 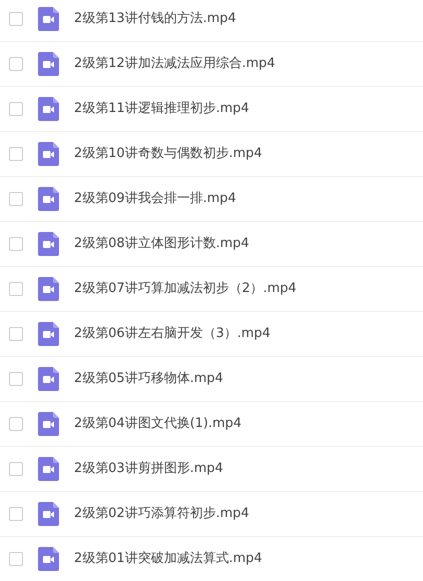 What do you see at coordinates (168, 154) in the screenshot?
I see `file-name: 2级第10讲奇数与偶数初步.mp4` at bounding box center [168, 154].